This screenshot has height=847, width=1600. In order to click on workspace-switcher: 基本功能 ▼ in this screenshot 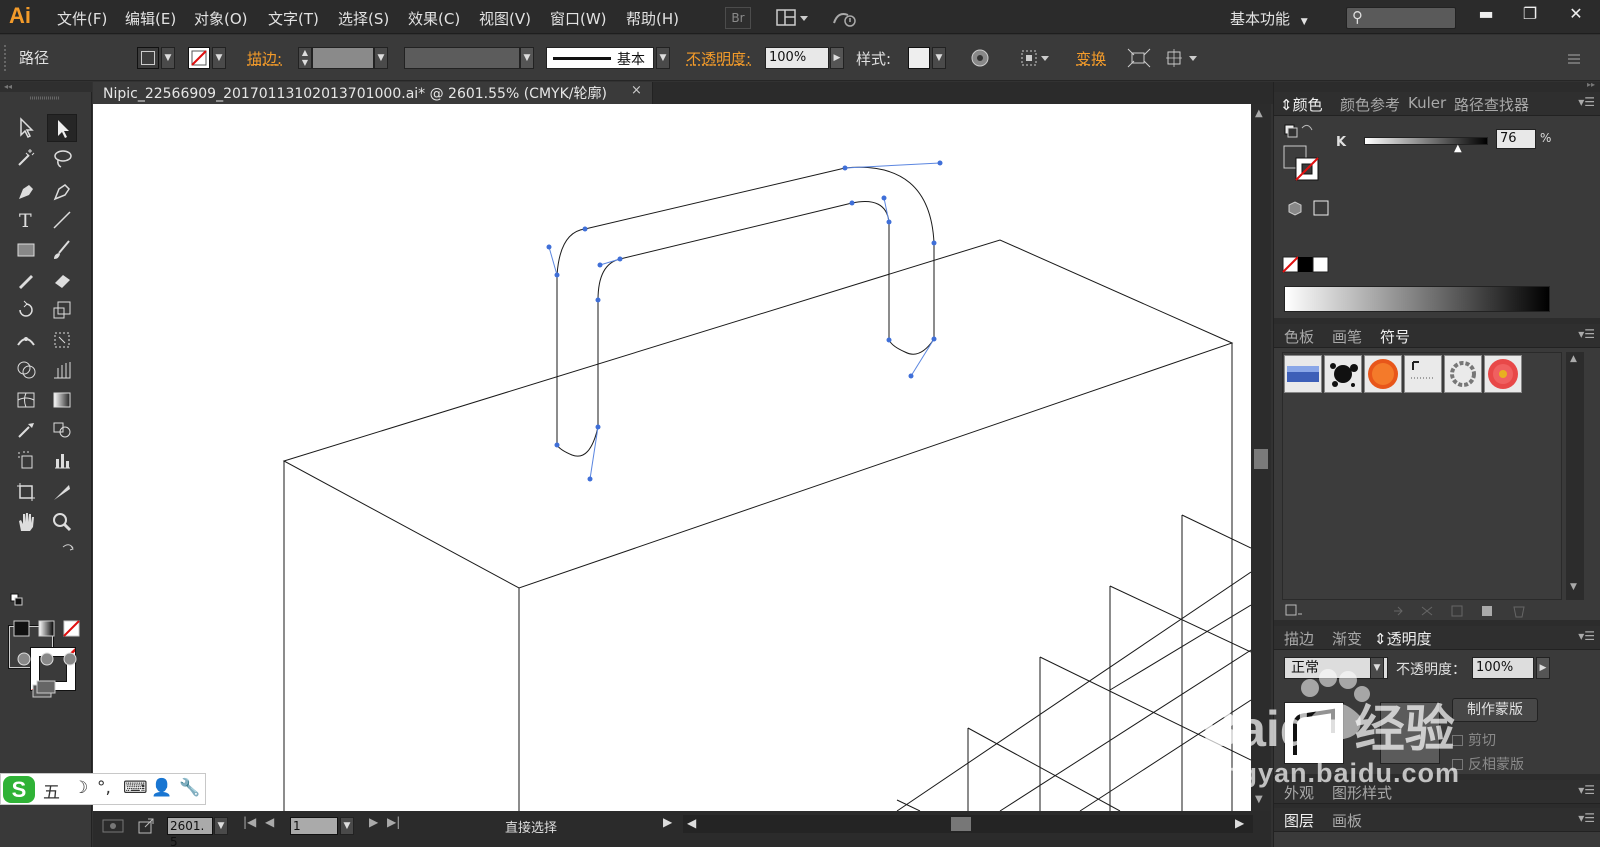, I will do `click(1269, 18)`.